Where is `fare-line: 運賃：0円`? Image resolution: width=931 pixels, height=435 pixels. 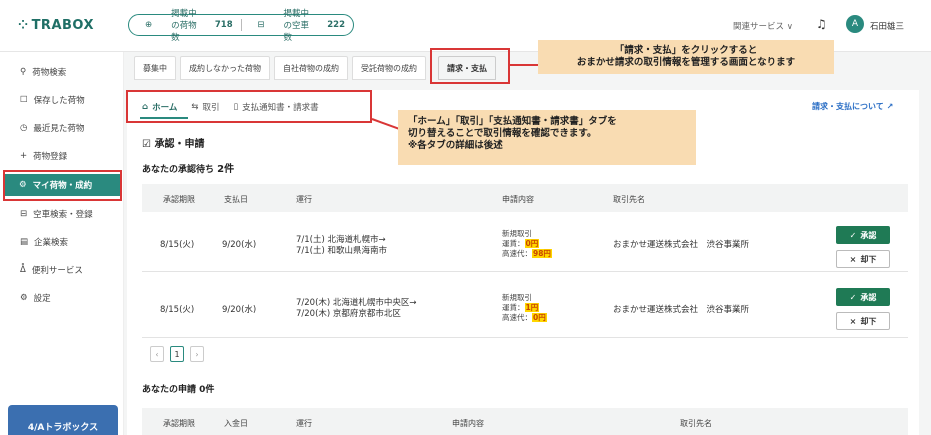
fare-line: 運賃：0円 is located at coordinates (527, 244).